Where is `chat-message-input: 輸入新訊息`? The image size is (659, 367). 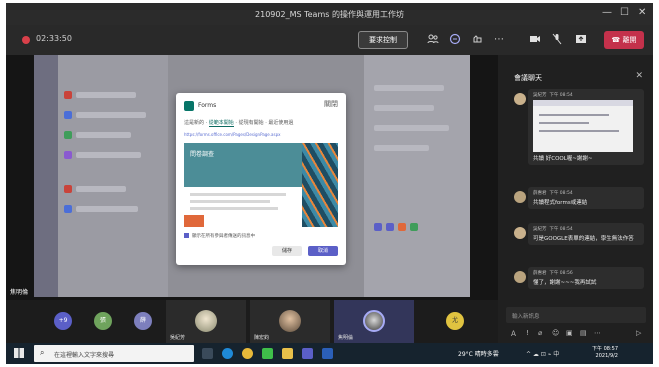 chat-message-input: 輸入新訊息 is located at coordinates (576, 315).